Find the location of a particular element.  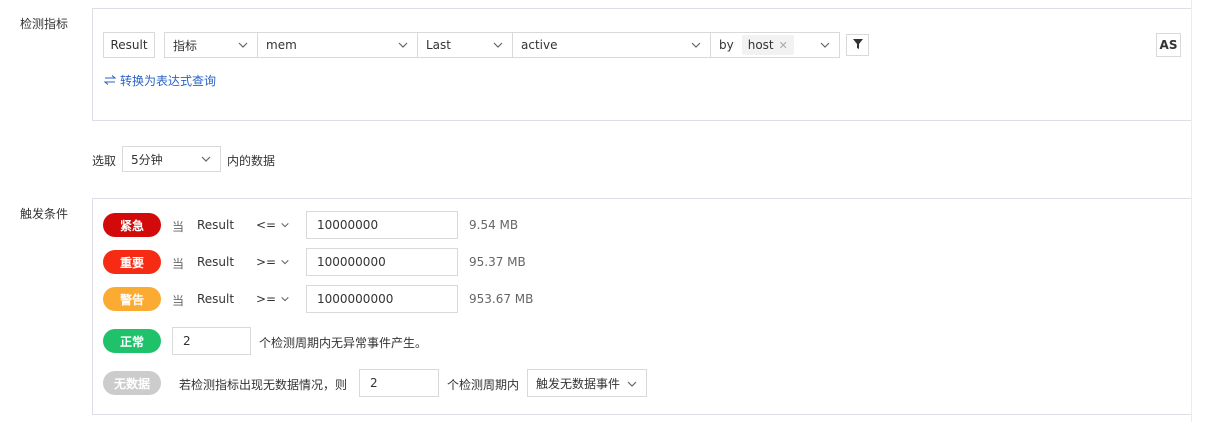

nodata-periods-input: 2 is located at coordinates (399, 383).